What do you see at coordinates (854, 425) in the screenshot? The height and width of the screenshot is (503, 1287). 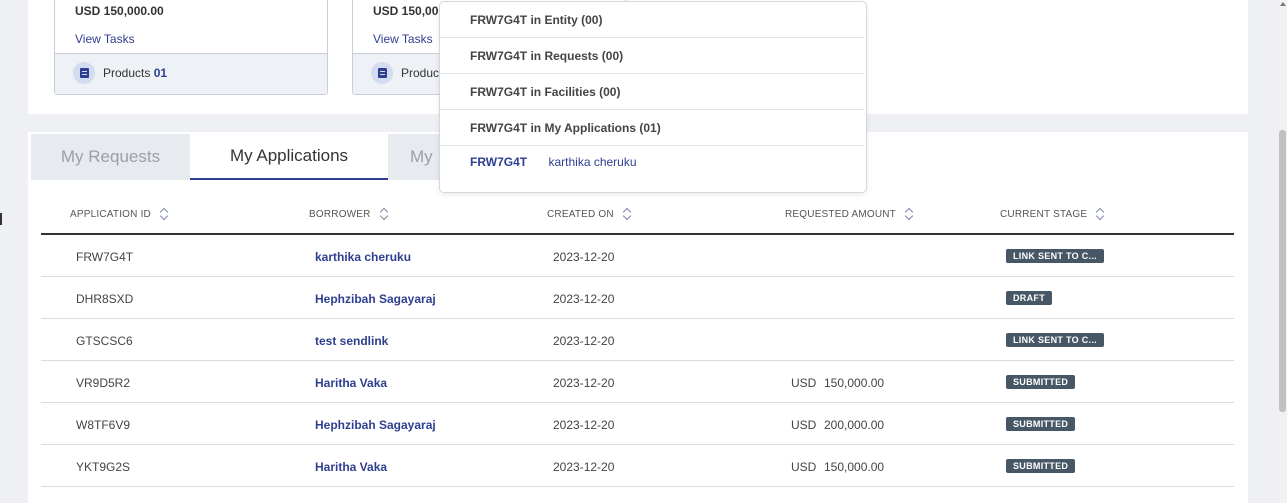 I see `cell-amount: 200,000.00` at bounding box center [854, 425].